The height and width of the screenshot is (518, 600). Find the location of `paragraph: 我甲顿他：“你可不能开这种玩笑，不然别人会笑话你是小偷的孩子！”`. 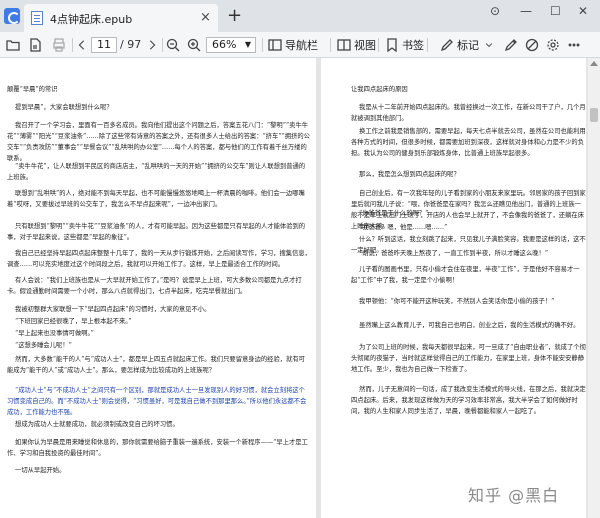

paragraph: 我甲顿他：“你可不能开这种玩笑，不然别人会笑话你是小偷的孩子！” is located at coordinates (453, 301).